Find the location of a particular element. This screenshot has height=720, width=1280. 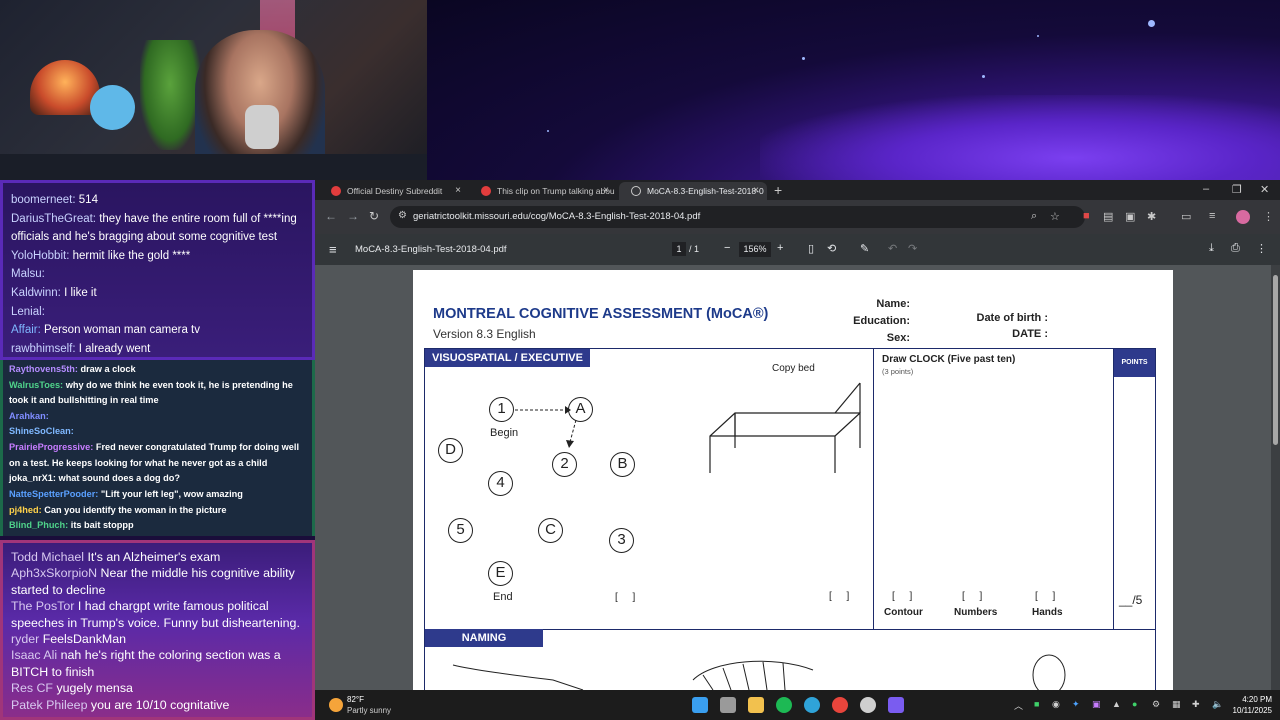

close-window-button: ✕ is located at coordinates (1264, 189).